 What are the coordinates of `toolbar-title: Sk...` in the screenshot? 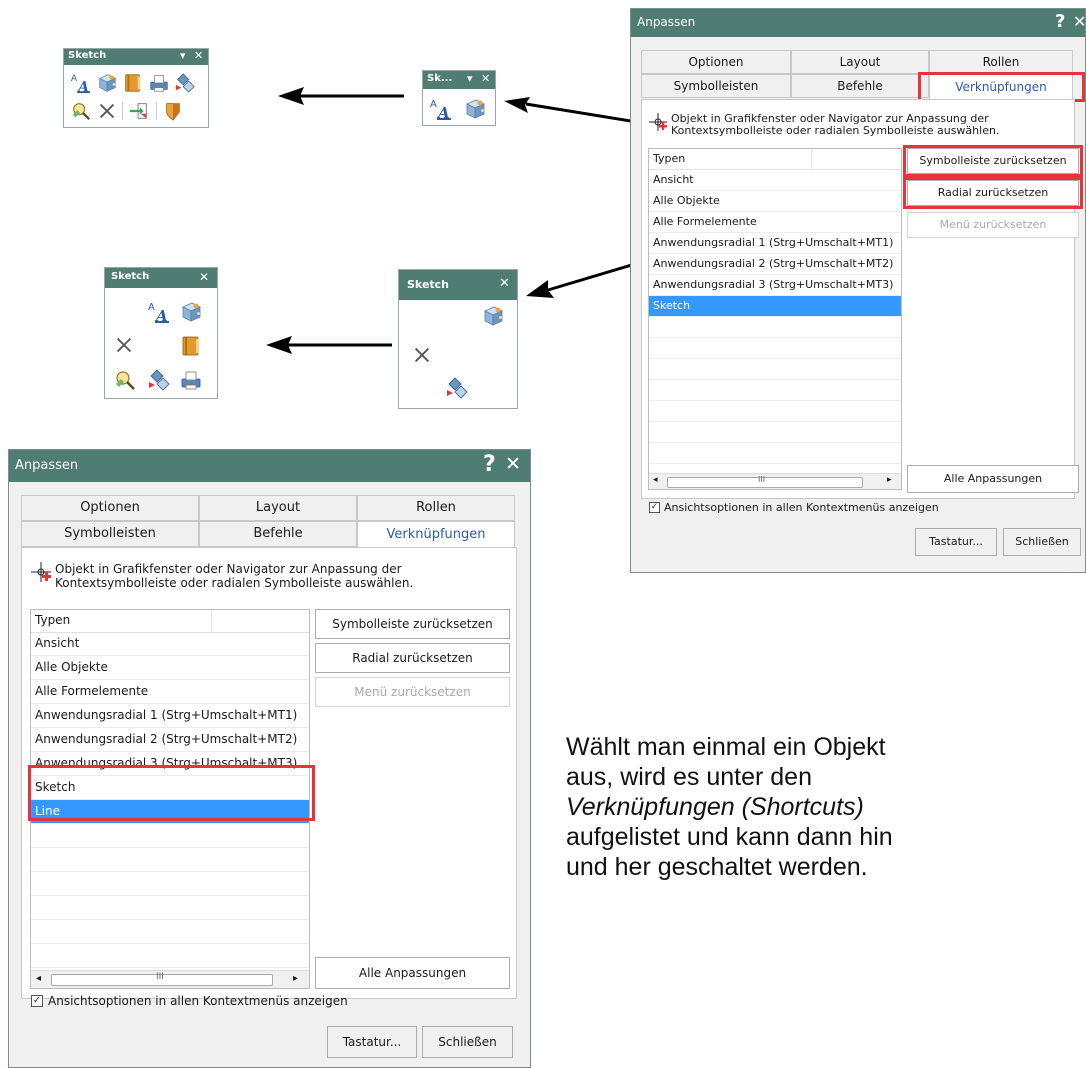 It's located at (440, 78).